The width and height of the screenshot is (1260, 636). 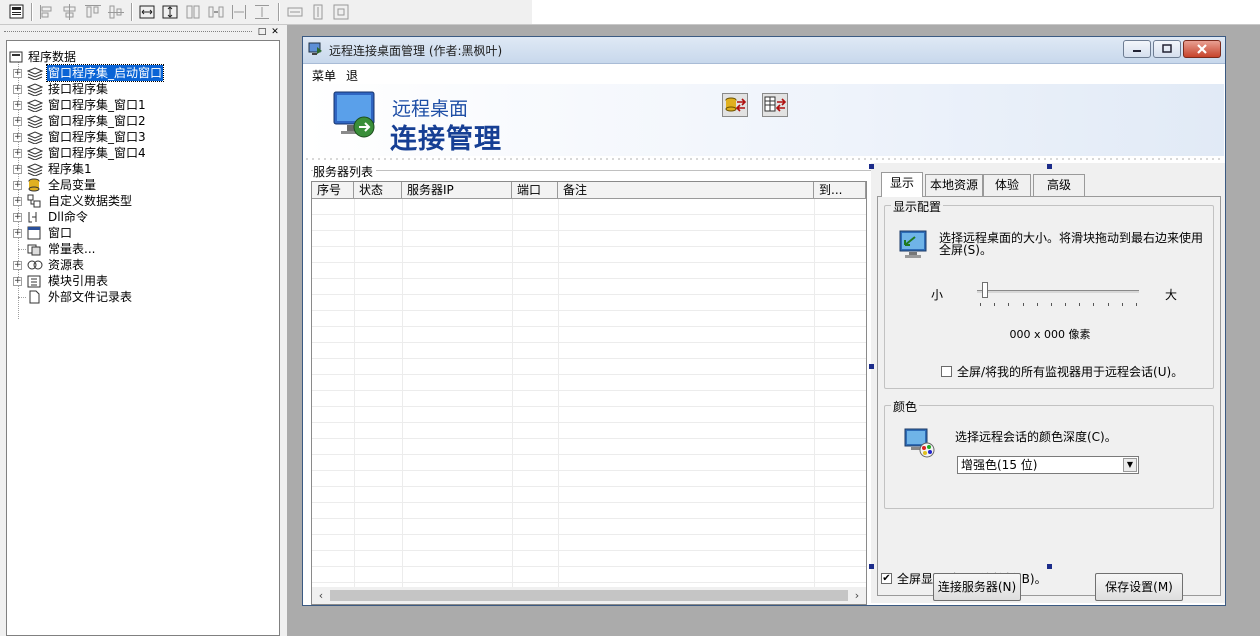 I want to click on align-left-icon, so click(x=47, y=12).